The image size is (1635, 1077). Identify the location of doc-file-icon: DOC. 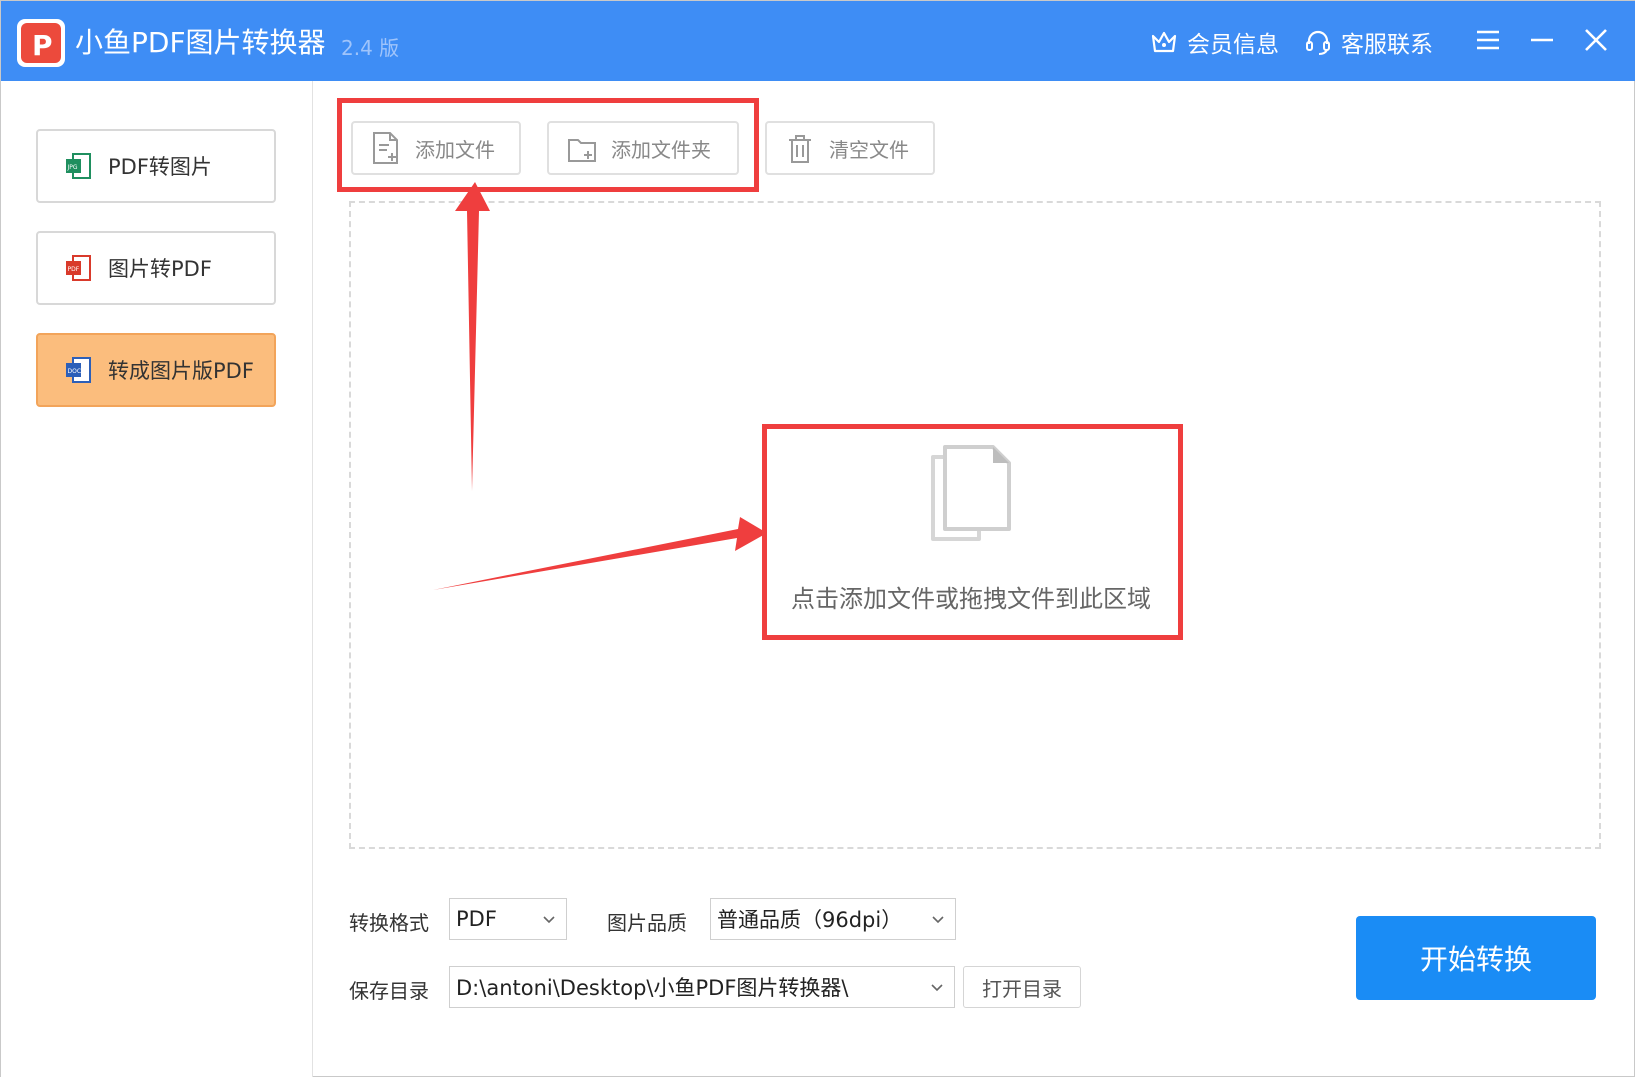
(78, 370).